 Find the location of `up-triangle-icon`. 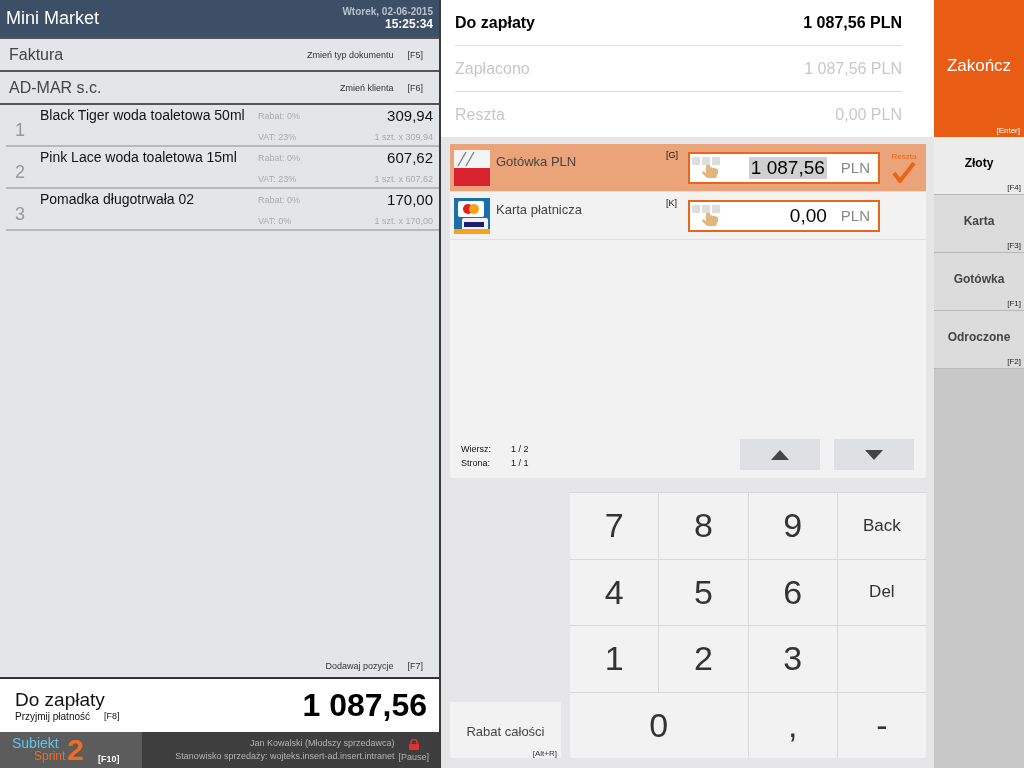

up-triangle-icon is located at coordinates (780, 454).